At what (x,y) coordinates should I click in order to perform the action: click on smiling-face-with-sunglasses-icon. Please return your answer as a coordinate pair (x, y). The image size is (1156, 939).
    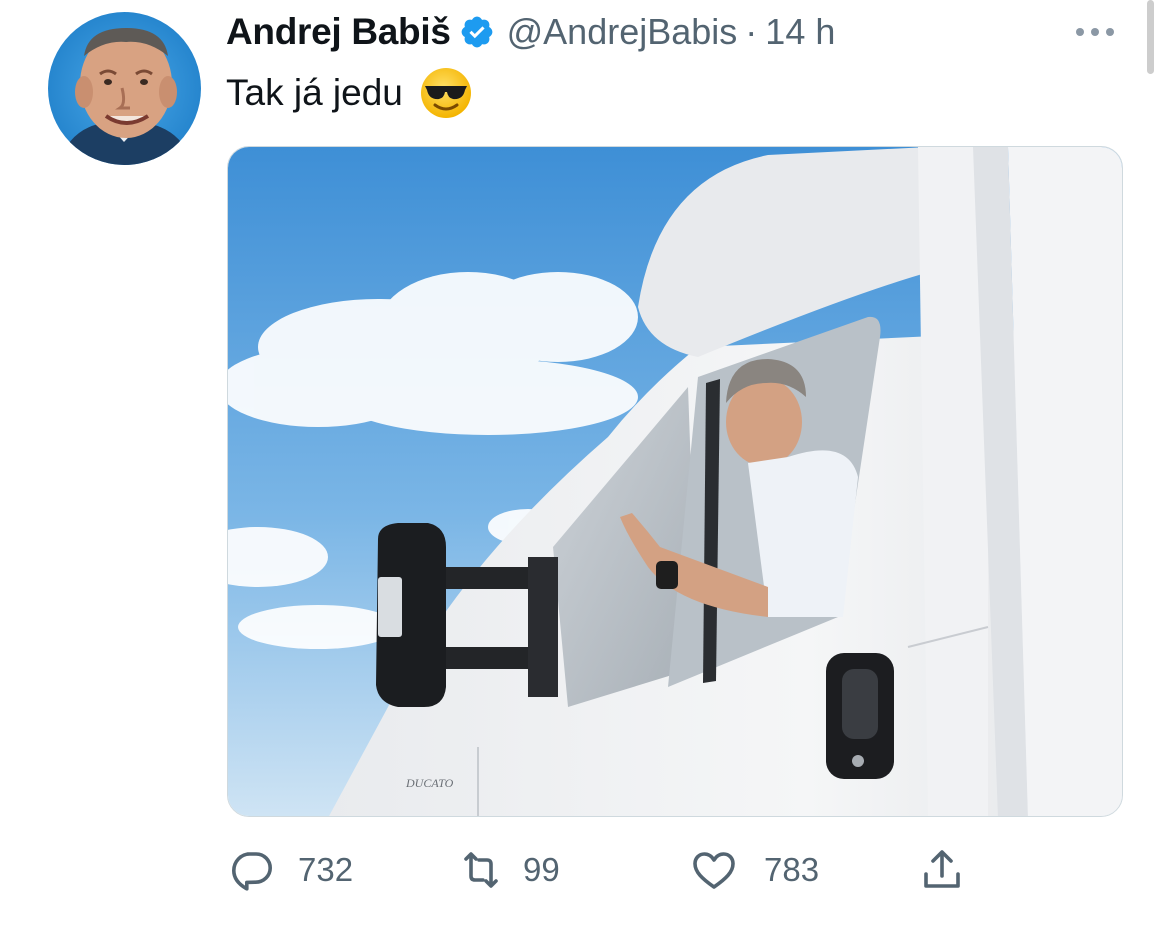
    Looking at the image, I should click on (446, 93).